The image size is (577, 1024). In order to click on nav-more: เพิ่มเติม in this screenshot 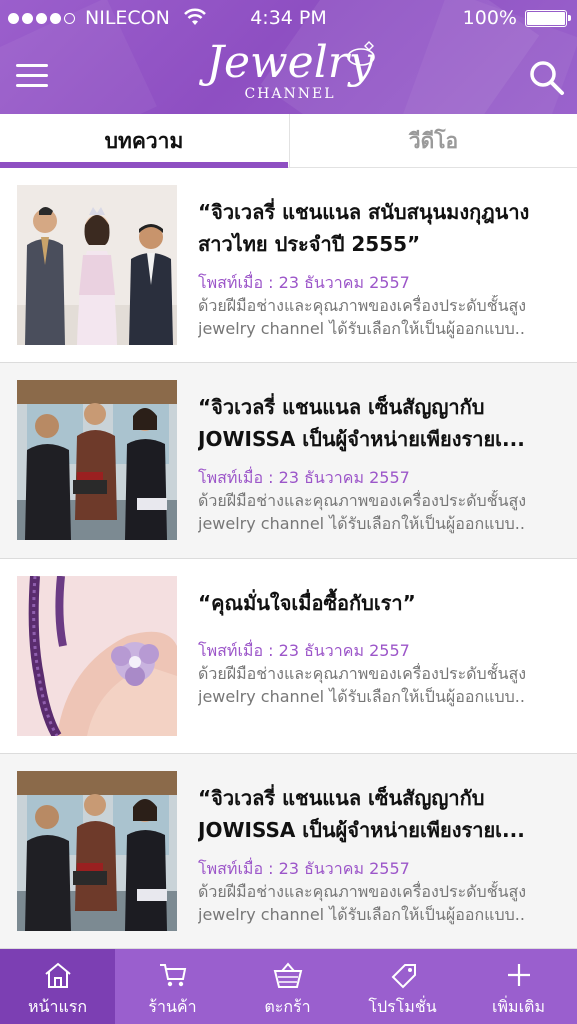, I will do `click(518, 986)`.